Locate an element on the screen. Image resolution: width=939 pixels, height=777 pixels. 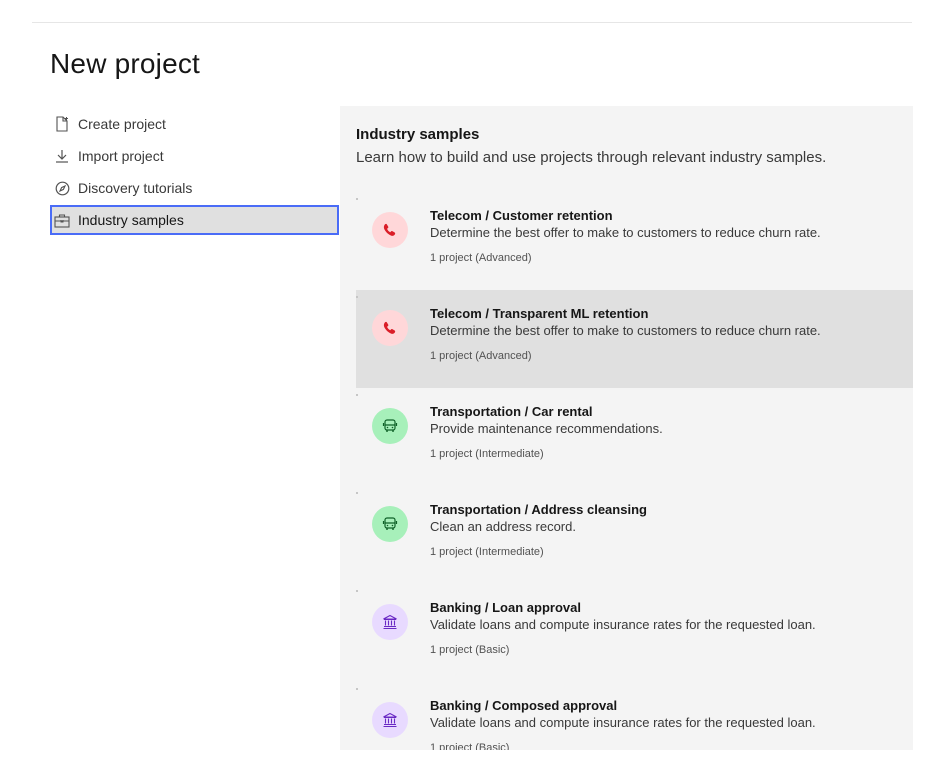
compass-icon is located at coordinates (62, 188).